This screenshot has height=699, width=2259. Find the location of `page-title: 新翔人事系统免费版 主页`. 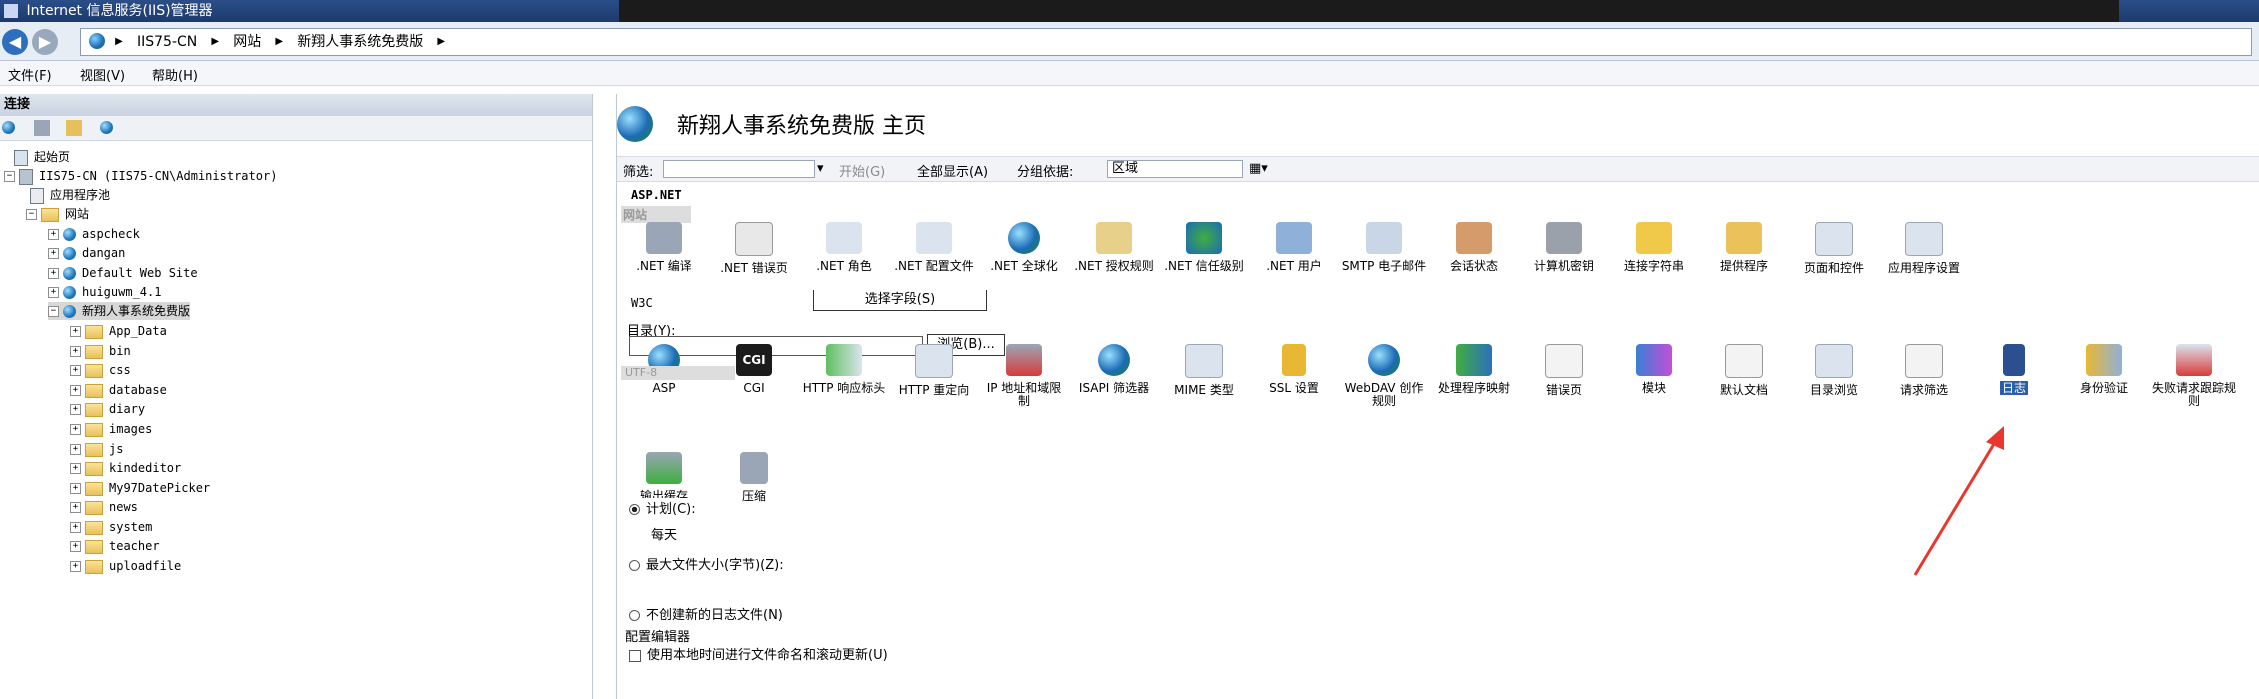

page-title: 新翔人事系统免费版 主页 is located at coordinates (801, 126).